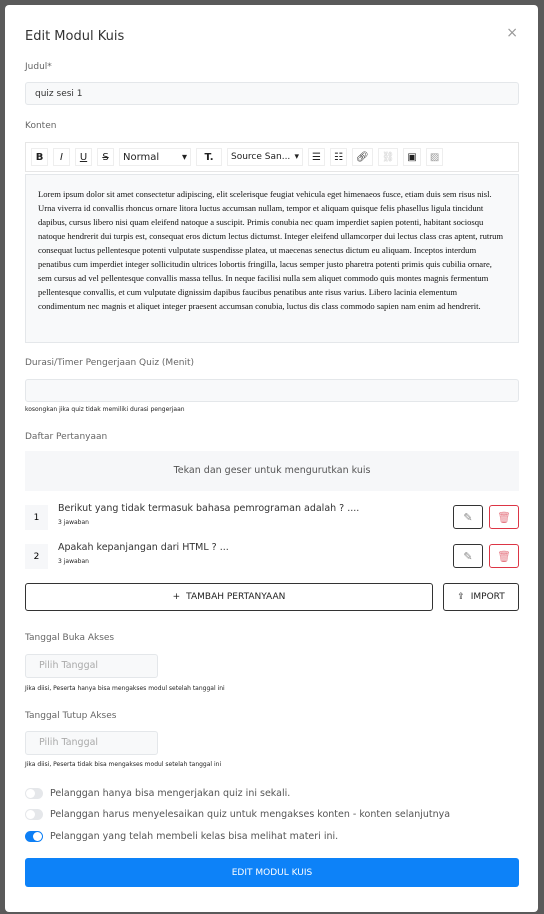 The width and height of the screenshot is (544, 914). I want to click on format-value: Normal, so click(141, 157).